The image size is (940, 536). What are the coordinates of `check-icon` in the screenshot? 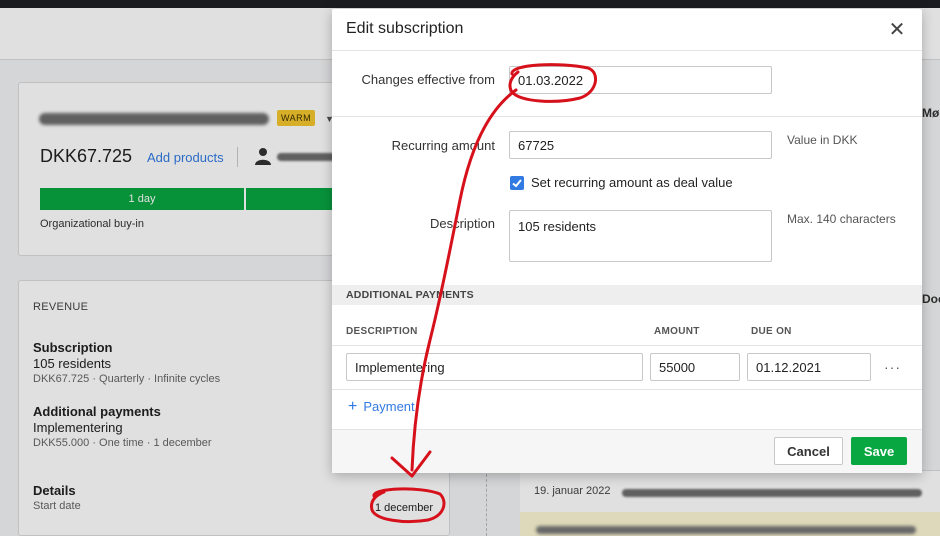 It's located at (517, 183).